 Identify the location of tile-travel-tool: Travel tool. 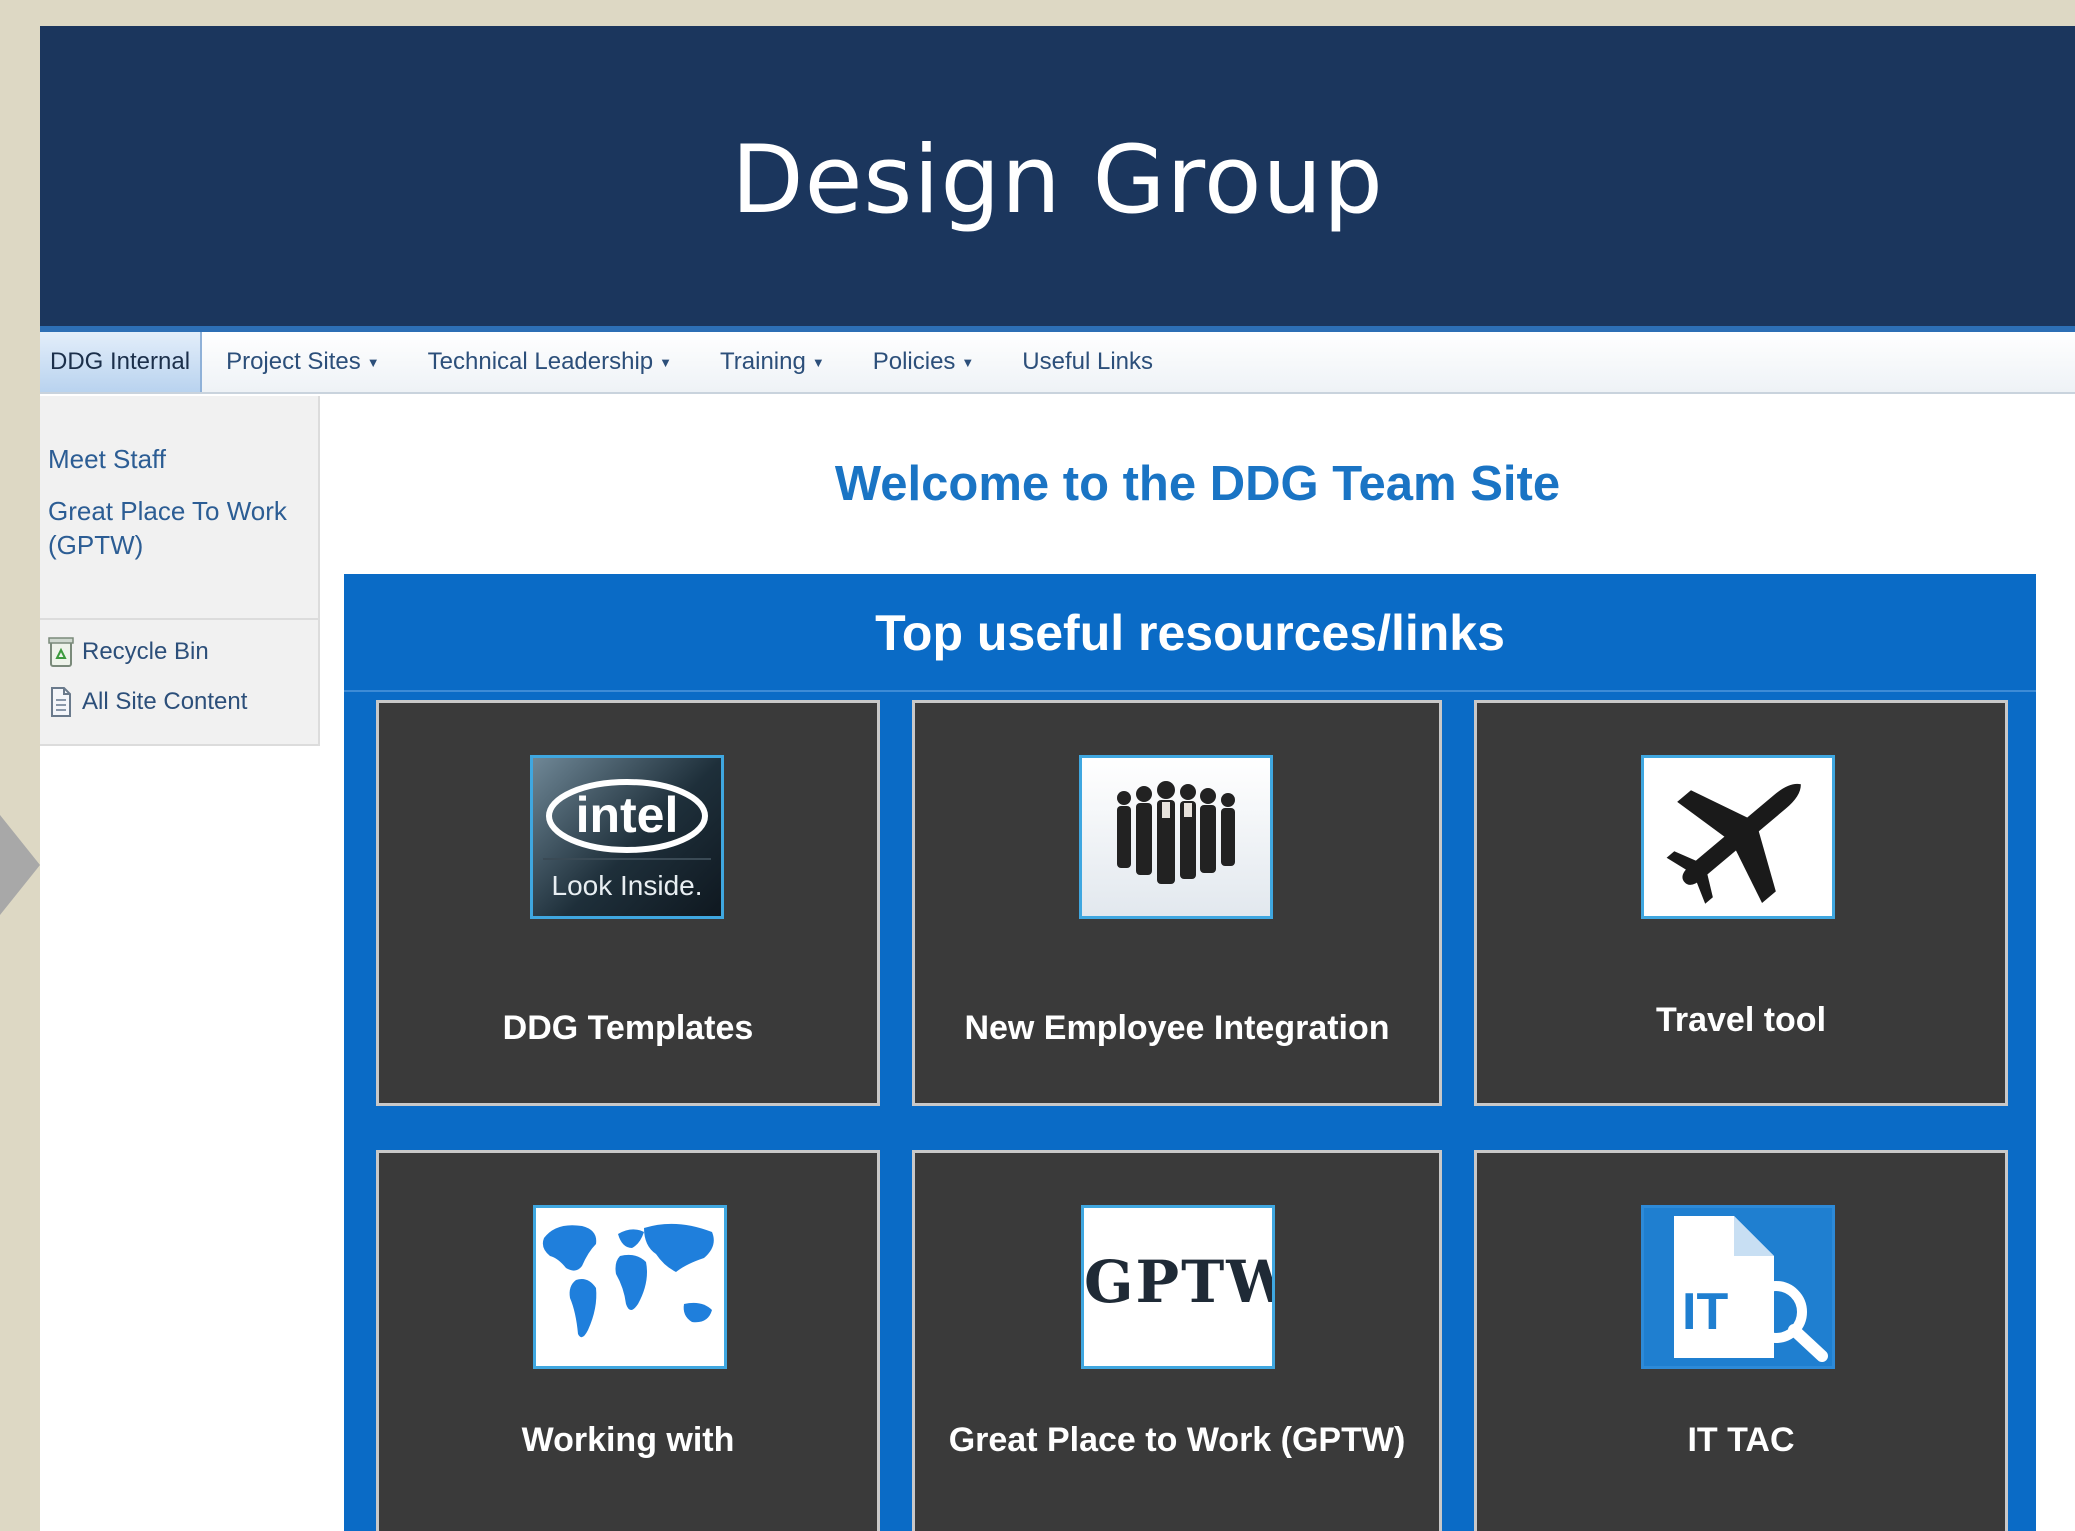
(1741, 903).